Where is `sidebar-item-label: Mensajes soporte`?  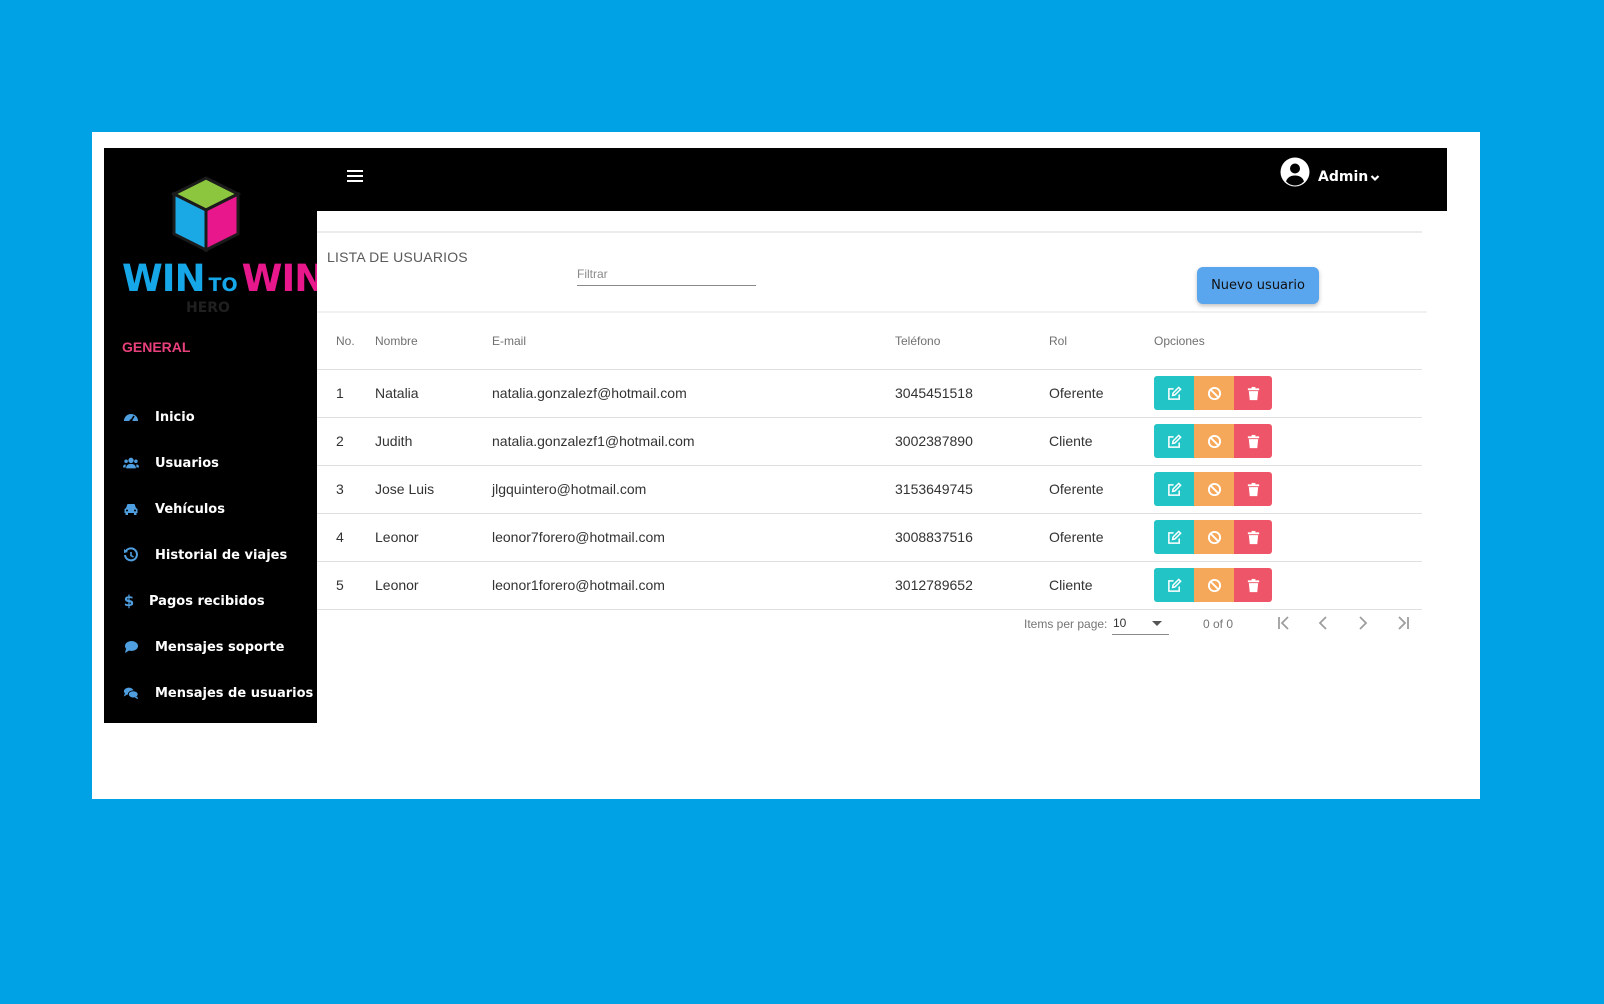
sidebar-item-label: Mensajes soporte is located at coordinates (220, 647).